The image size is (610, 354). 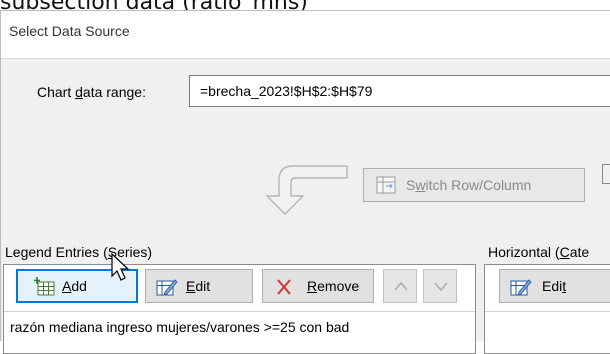 What do you see at coordinates (333, 286) in the screenshot?
I see `remove-label: Remove` at bounding box center [333, 286].